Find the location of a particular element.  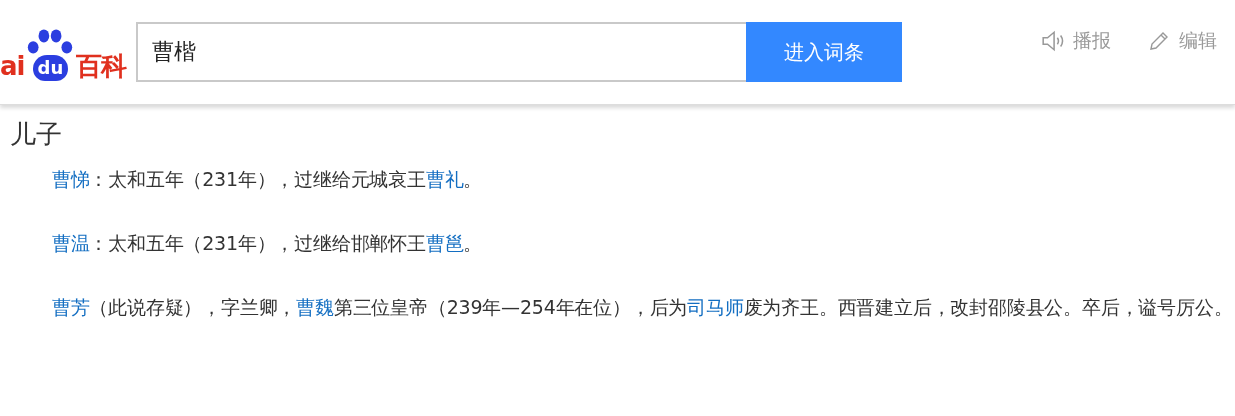

section-heading: 儿子 is located at coordinates (36, 134).